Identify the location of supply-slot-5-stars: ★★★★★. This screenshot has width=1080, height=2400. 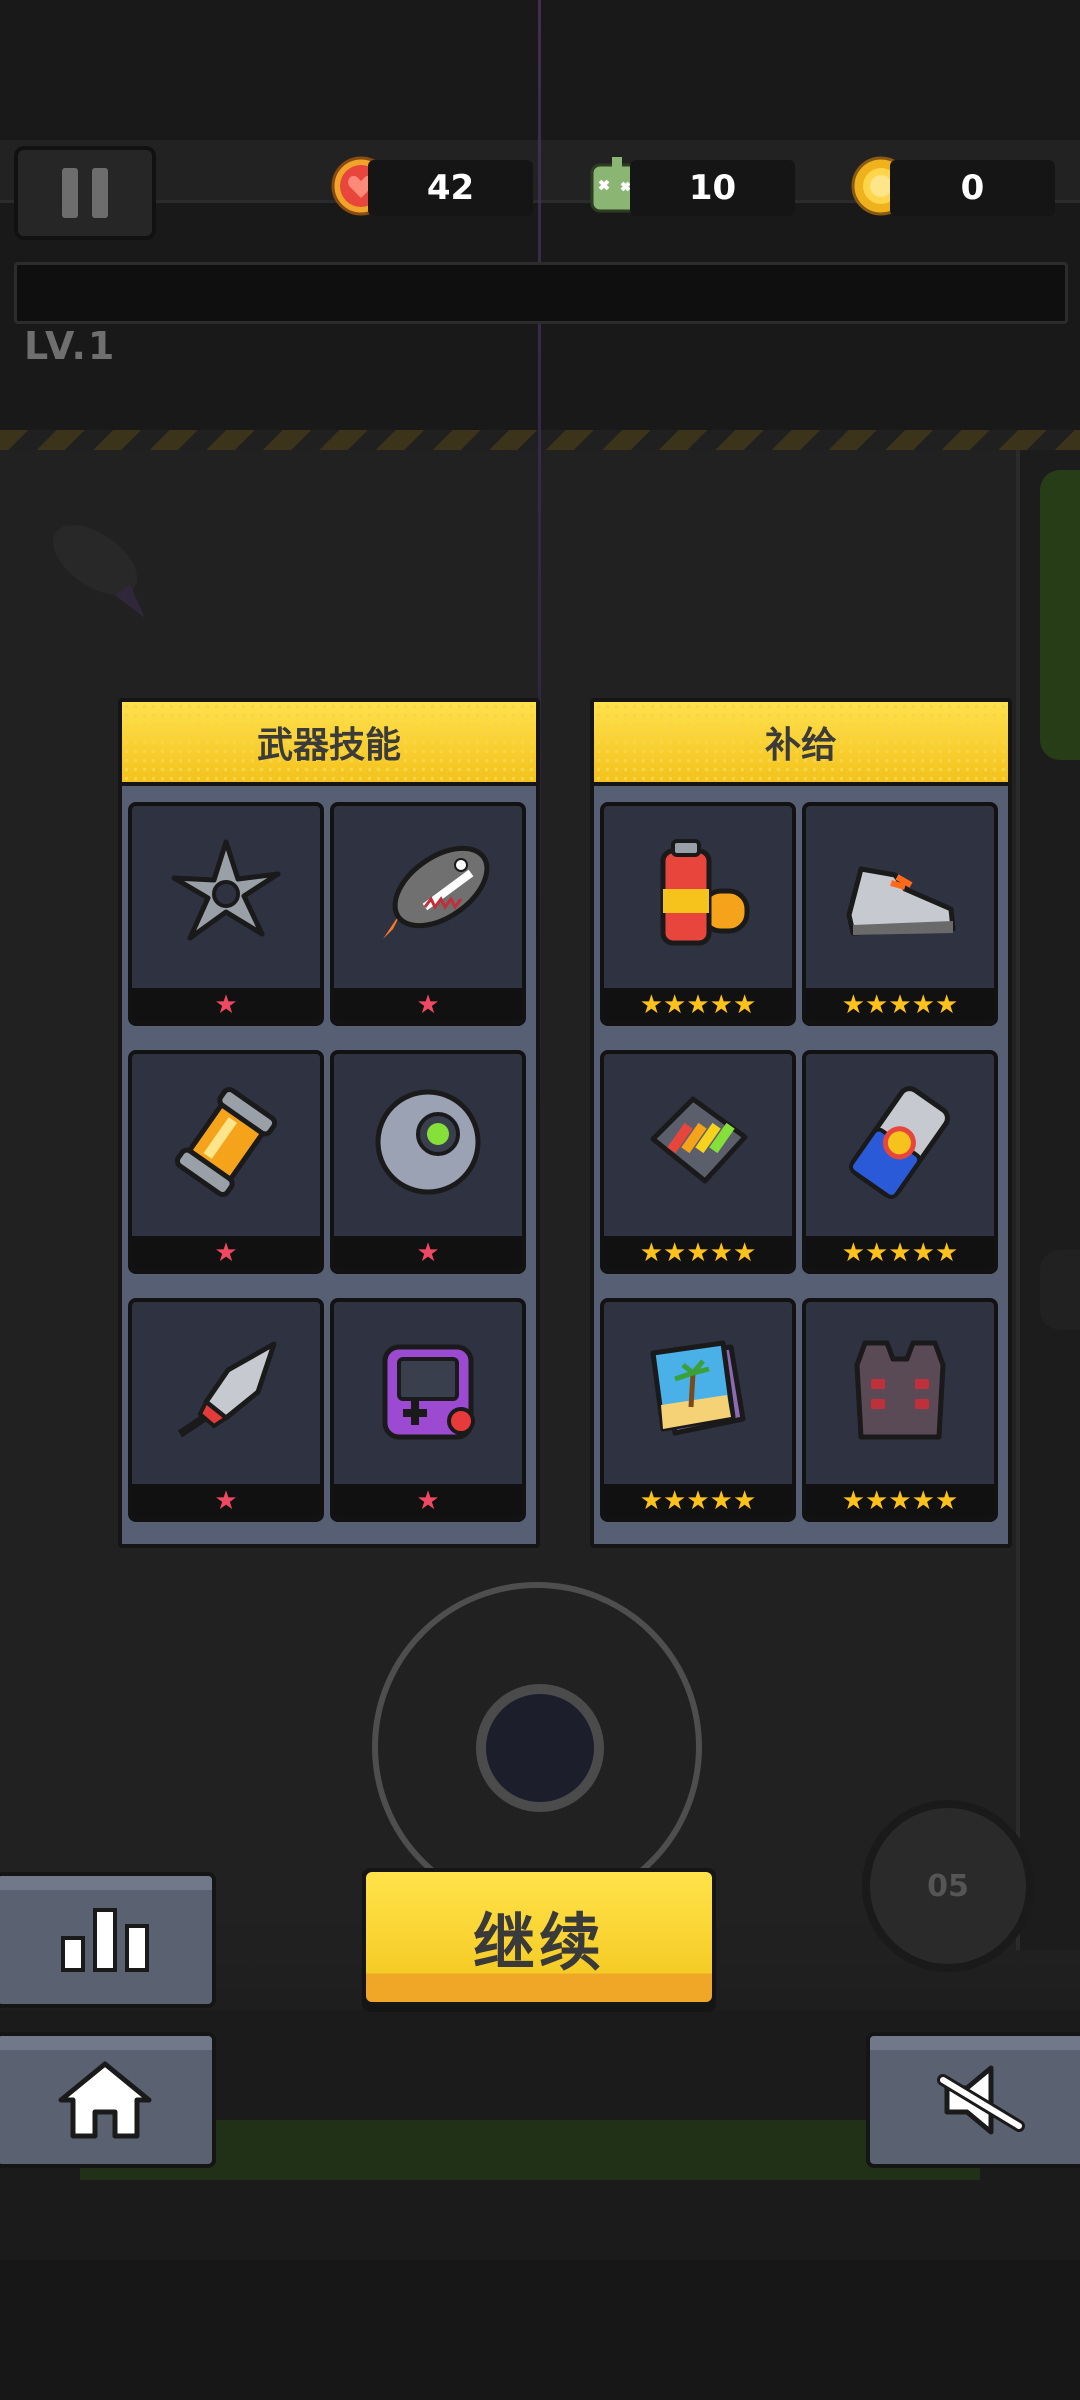
(698, 1501).